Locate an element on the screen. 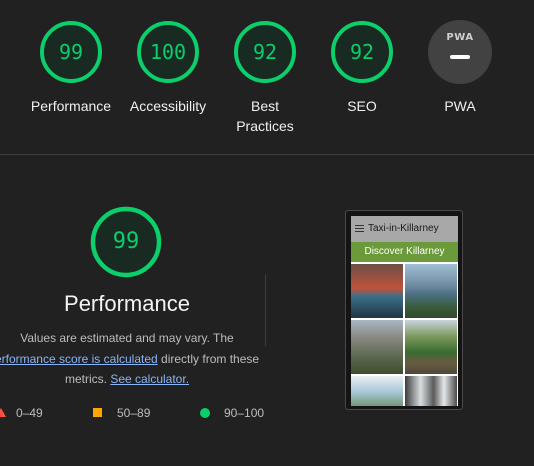  square-icon is located at coordinates (97, 412).